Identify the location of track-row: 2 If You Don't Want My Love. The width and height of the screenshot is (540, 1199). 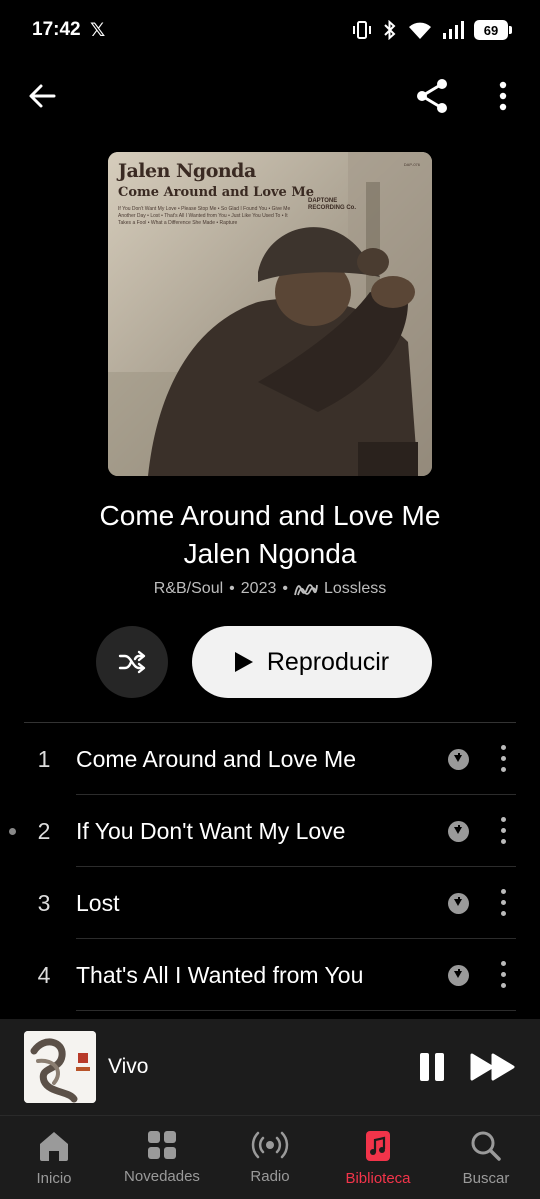
(270, 831).